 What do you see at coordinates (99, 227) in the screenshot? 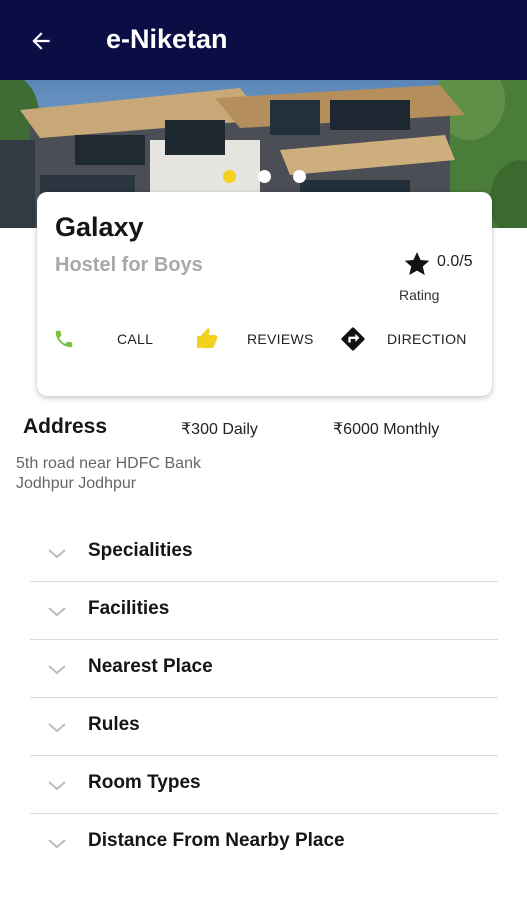
I see `hostel-name: Galaxy` at bounding box center [99, 227].